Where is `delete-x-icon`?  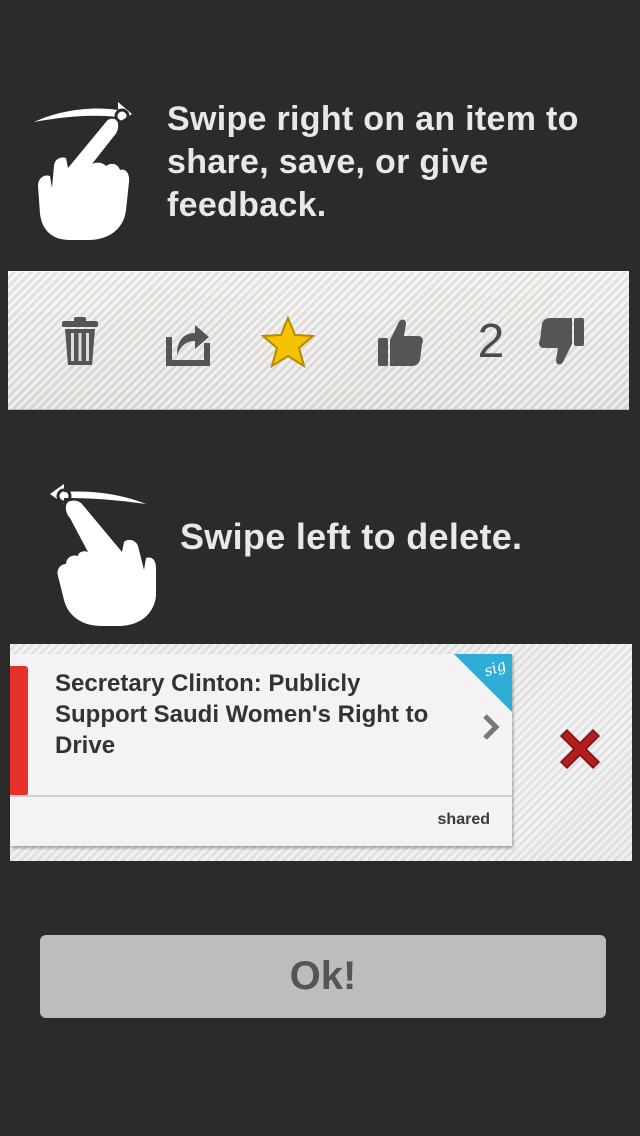 delete-x-icon is located at coordinates (580, 749).